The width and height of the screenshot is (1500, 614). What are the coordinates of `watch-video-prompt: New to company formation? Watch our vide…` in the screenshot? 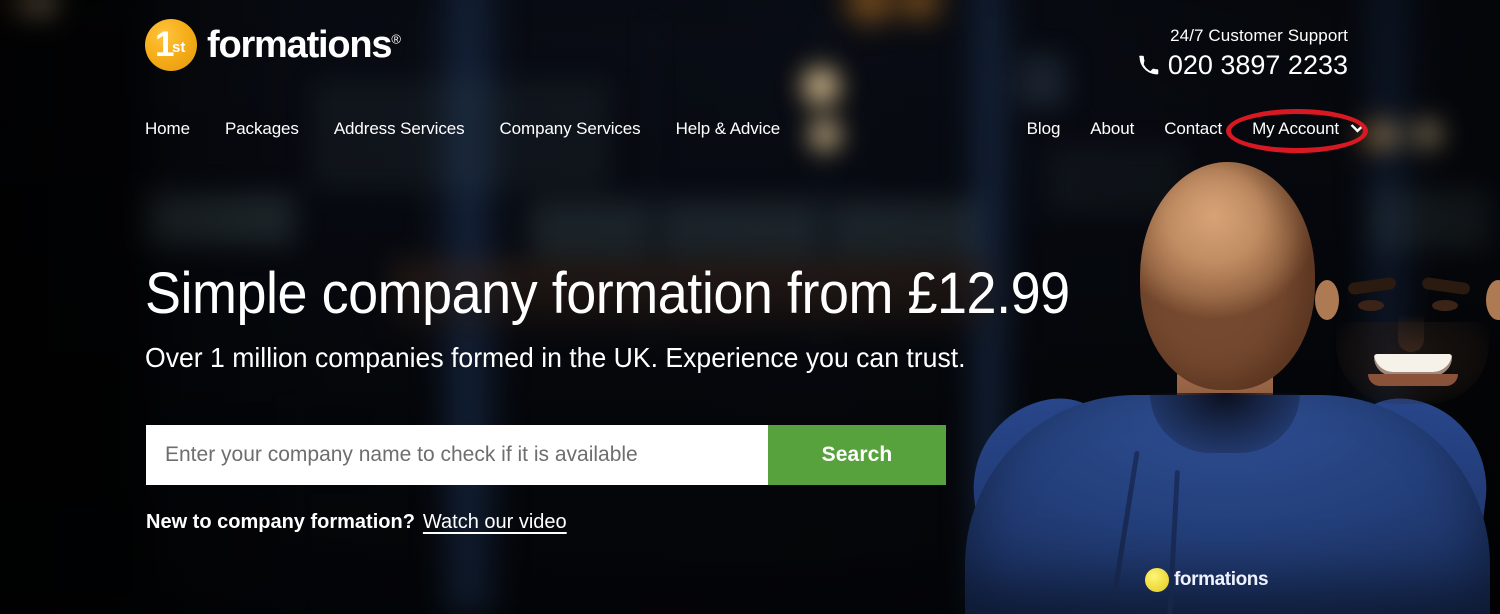 It's located at (356, 522).